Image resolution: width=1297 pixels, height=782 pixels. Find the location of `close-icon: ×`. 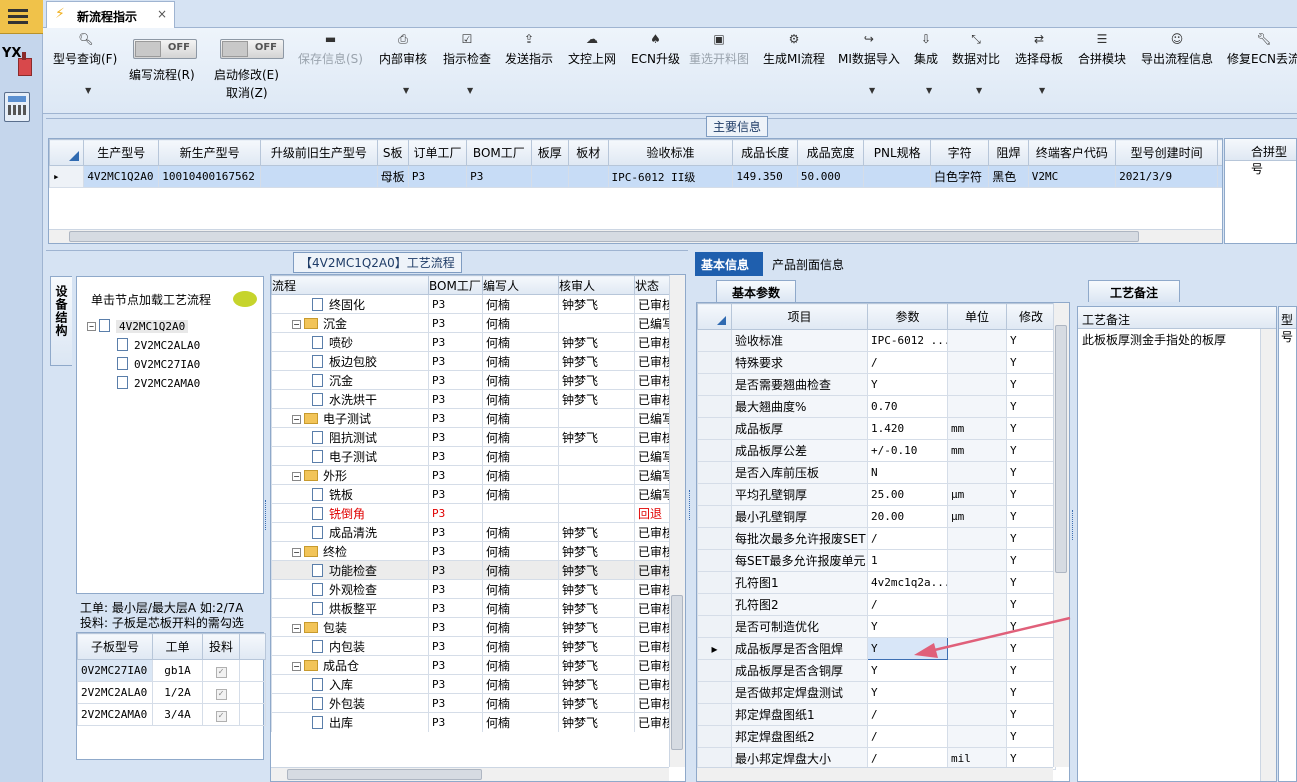

close-icon: × is located at coordinates (162, 14).